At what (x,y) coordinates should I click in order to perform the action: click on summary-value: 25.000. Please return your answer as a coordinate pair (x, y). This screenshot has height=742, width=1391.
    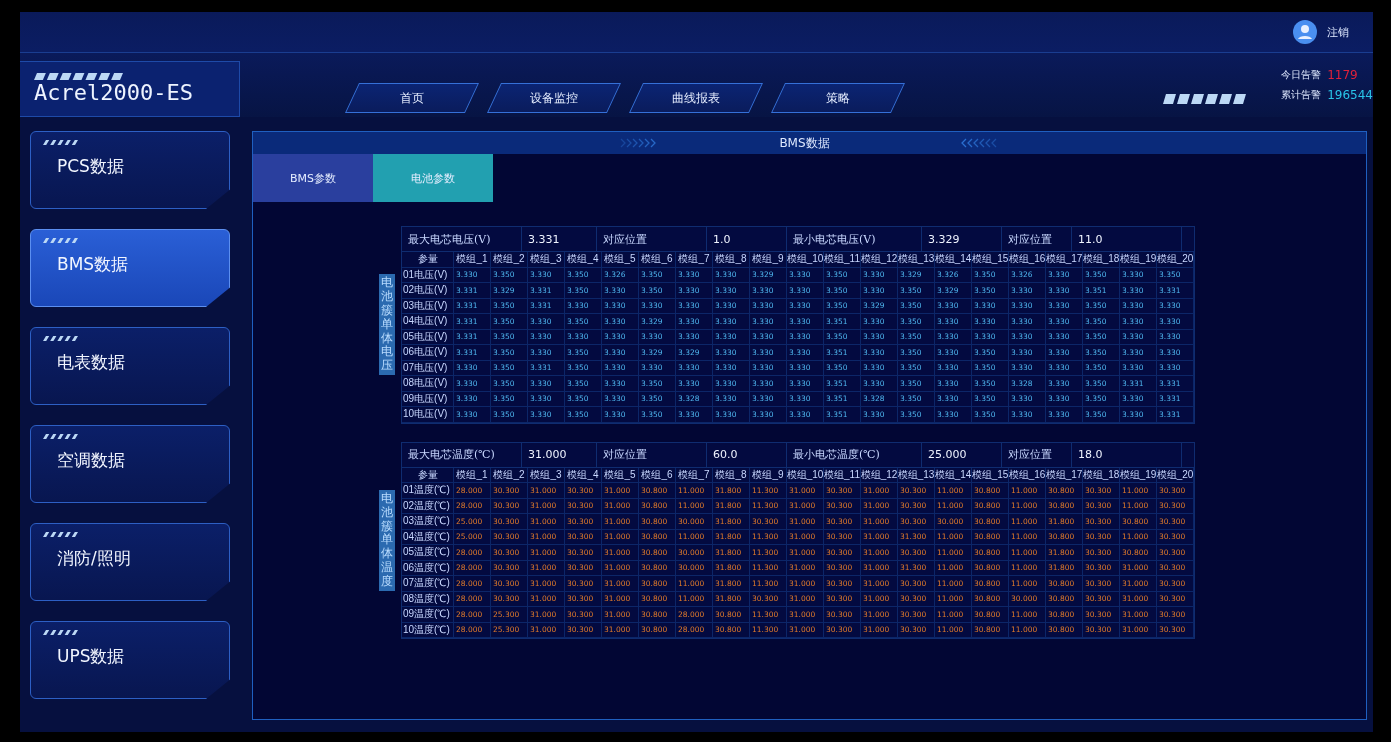
    Looking at the image, I should click on (962, 454).